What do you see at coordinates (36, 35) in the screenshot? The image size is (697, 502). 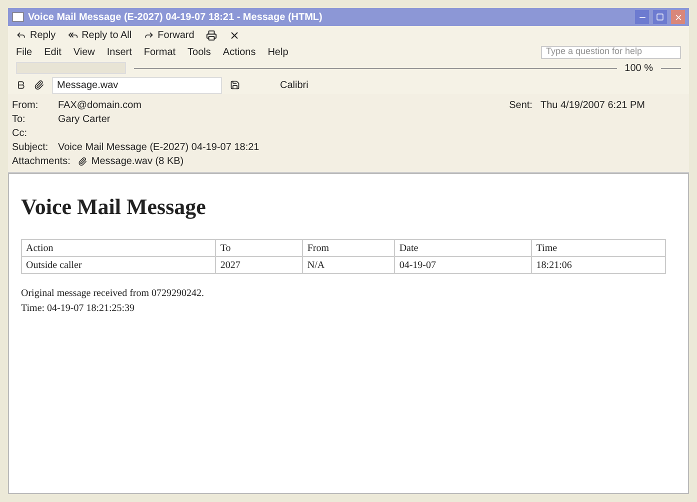 I see `toolbar-button: Reply` at bounding box center [36, 35].